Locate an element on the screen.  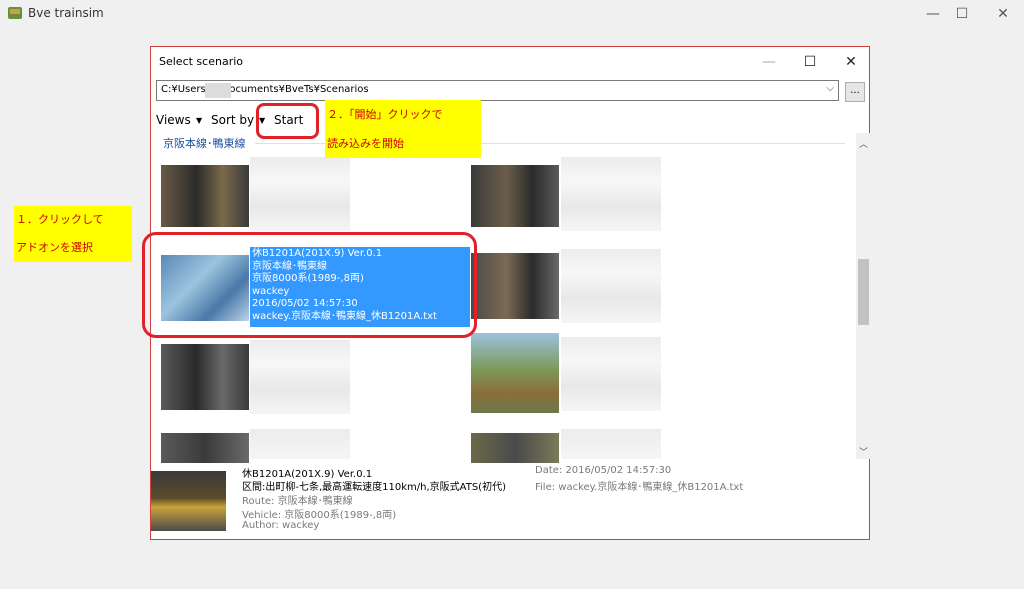
start-highlight is located at coordinates (287, 121).